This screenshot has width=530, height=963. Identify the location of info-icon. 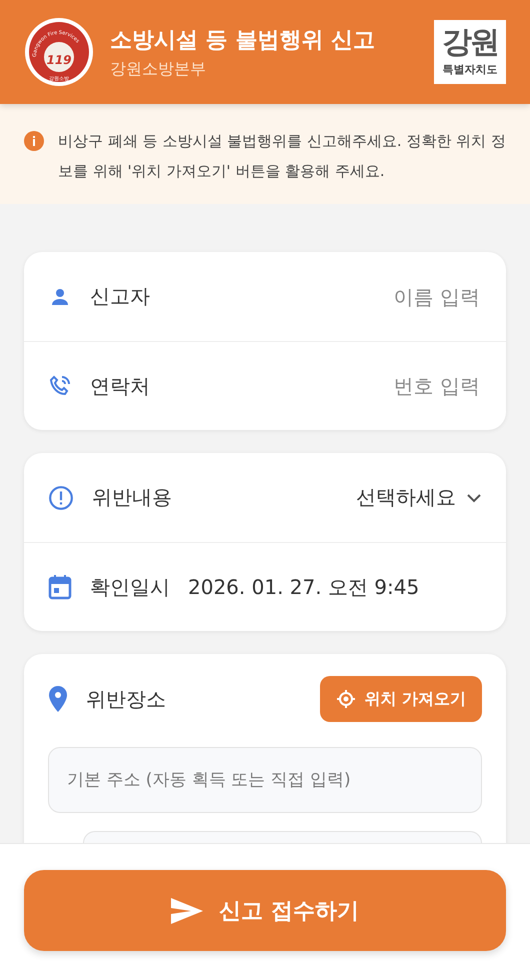
(34, 141).